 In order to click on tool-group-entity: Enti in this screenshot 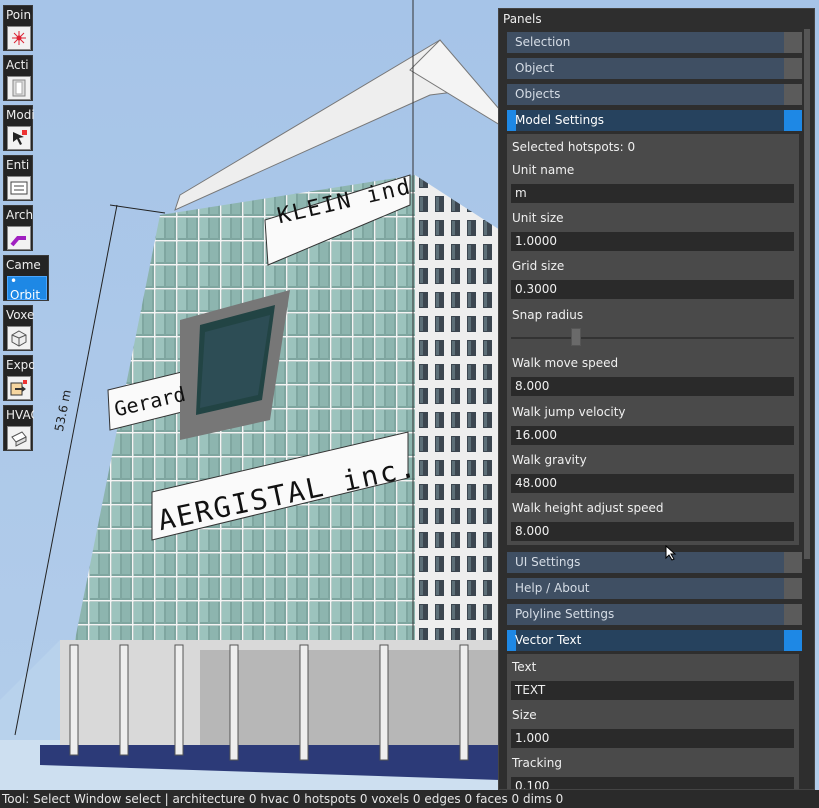, I will do `click(18, 178)`.